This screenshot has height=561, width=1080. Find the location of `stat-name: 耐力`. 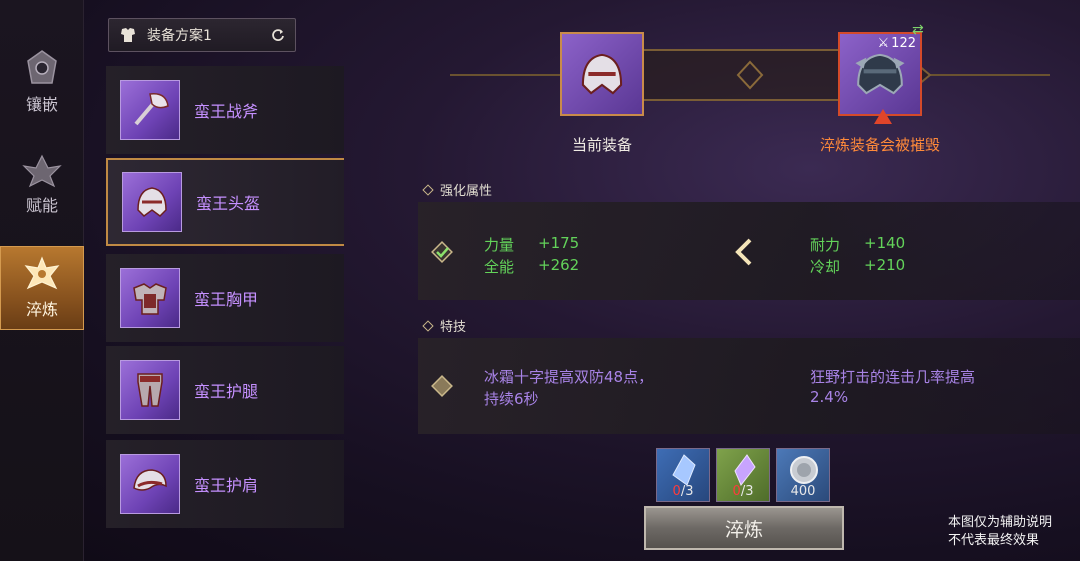

stat-name: 耐力 is located at coordinates (825, 245).